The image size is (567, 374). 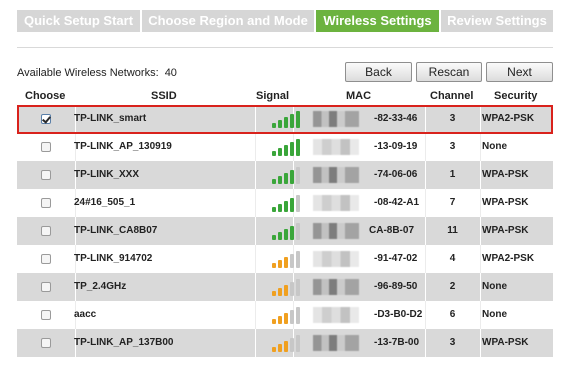 I want to click on table-row: TP-LINK_AP_137B00 -13-7B-00 3 WPA-PSK, so click(x=285, y=343).